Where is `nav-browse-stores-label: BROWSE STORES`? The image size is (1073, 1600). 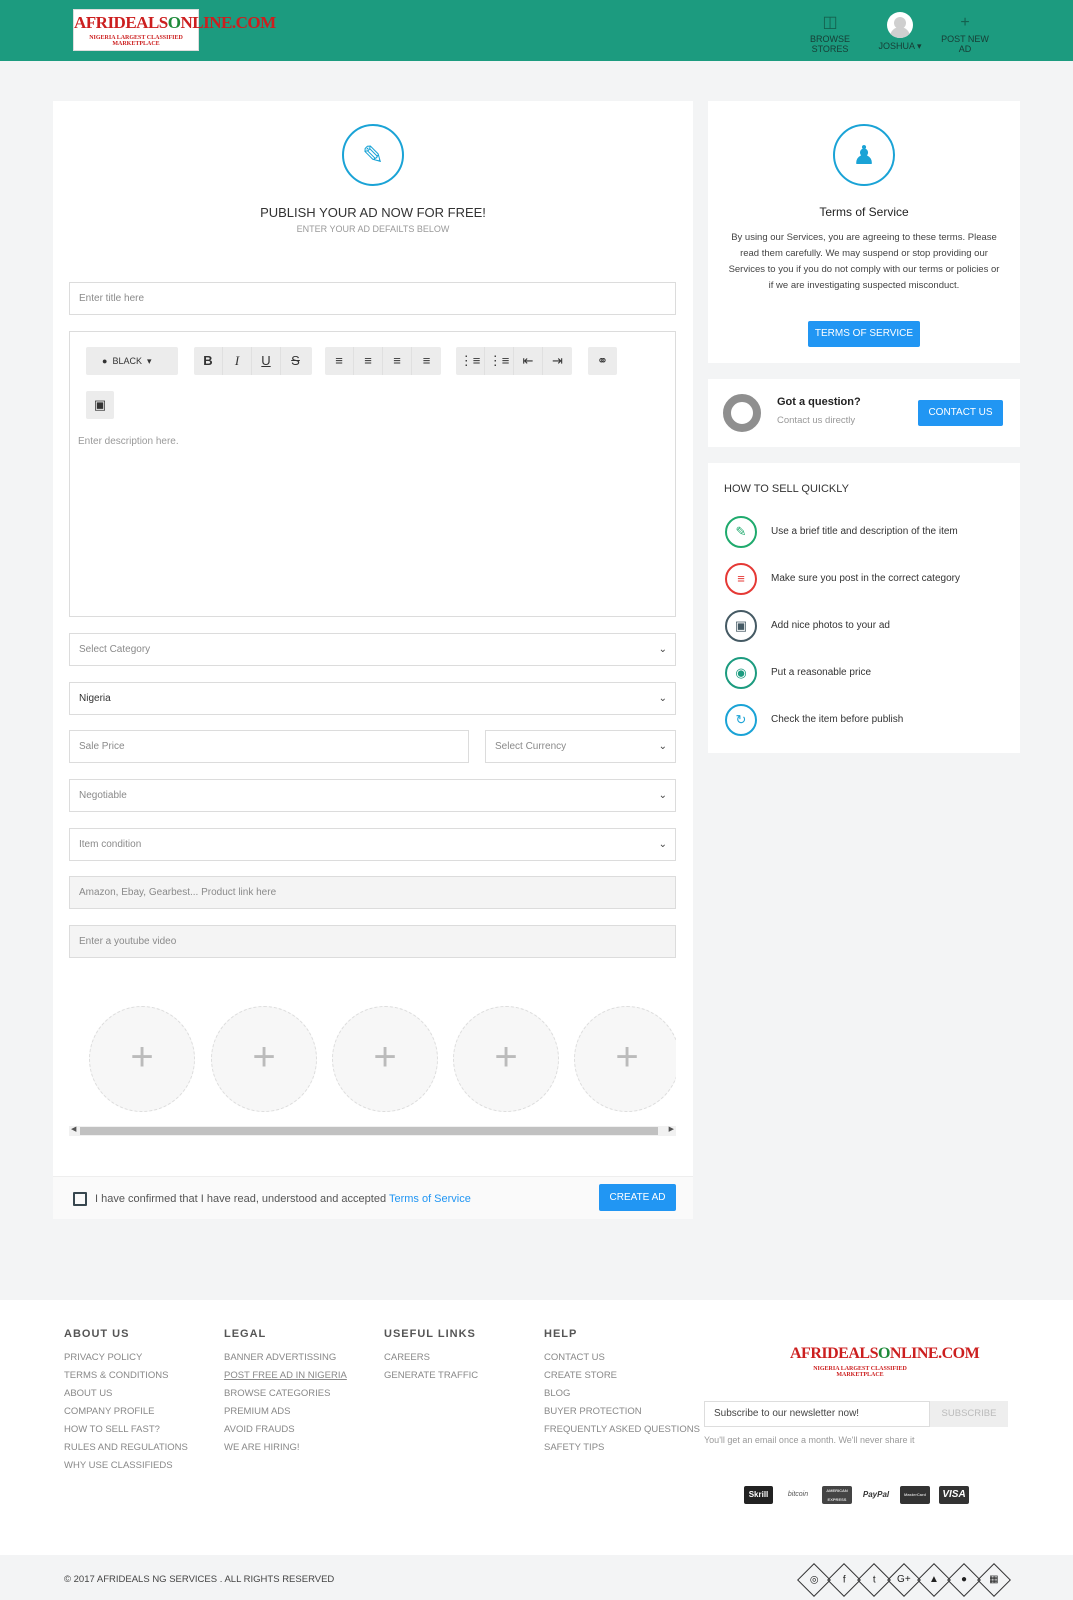 nav-browse-stores-label: BROWSE STORES is located at coordinates (829, 44).